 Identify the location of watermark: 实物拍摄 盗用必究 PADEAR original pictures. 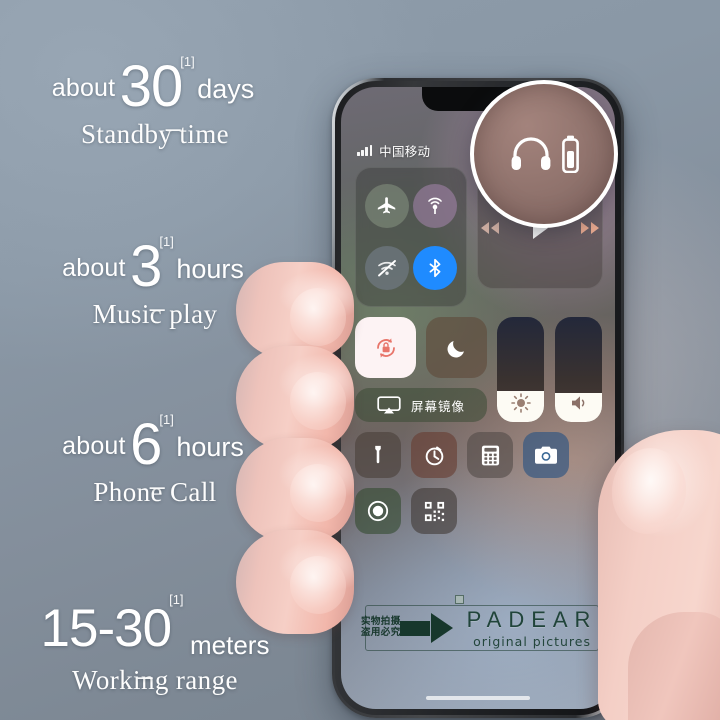
(479, 626).